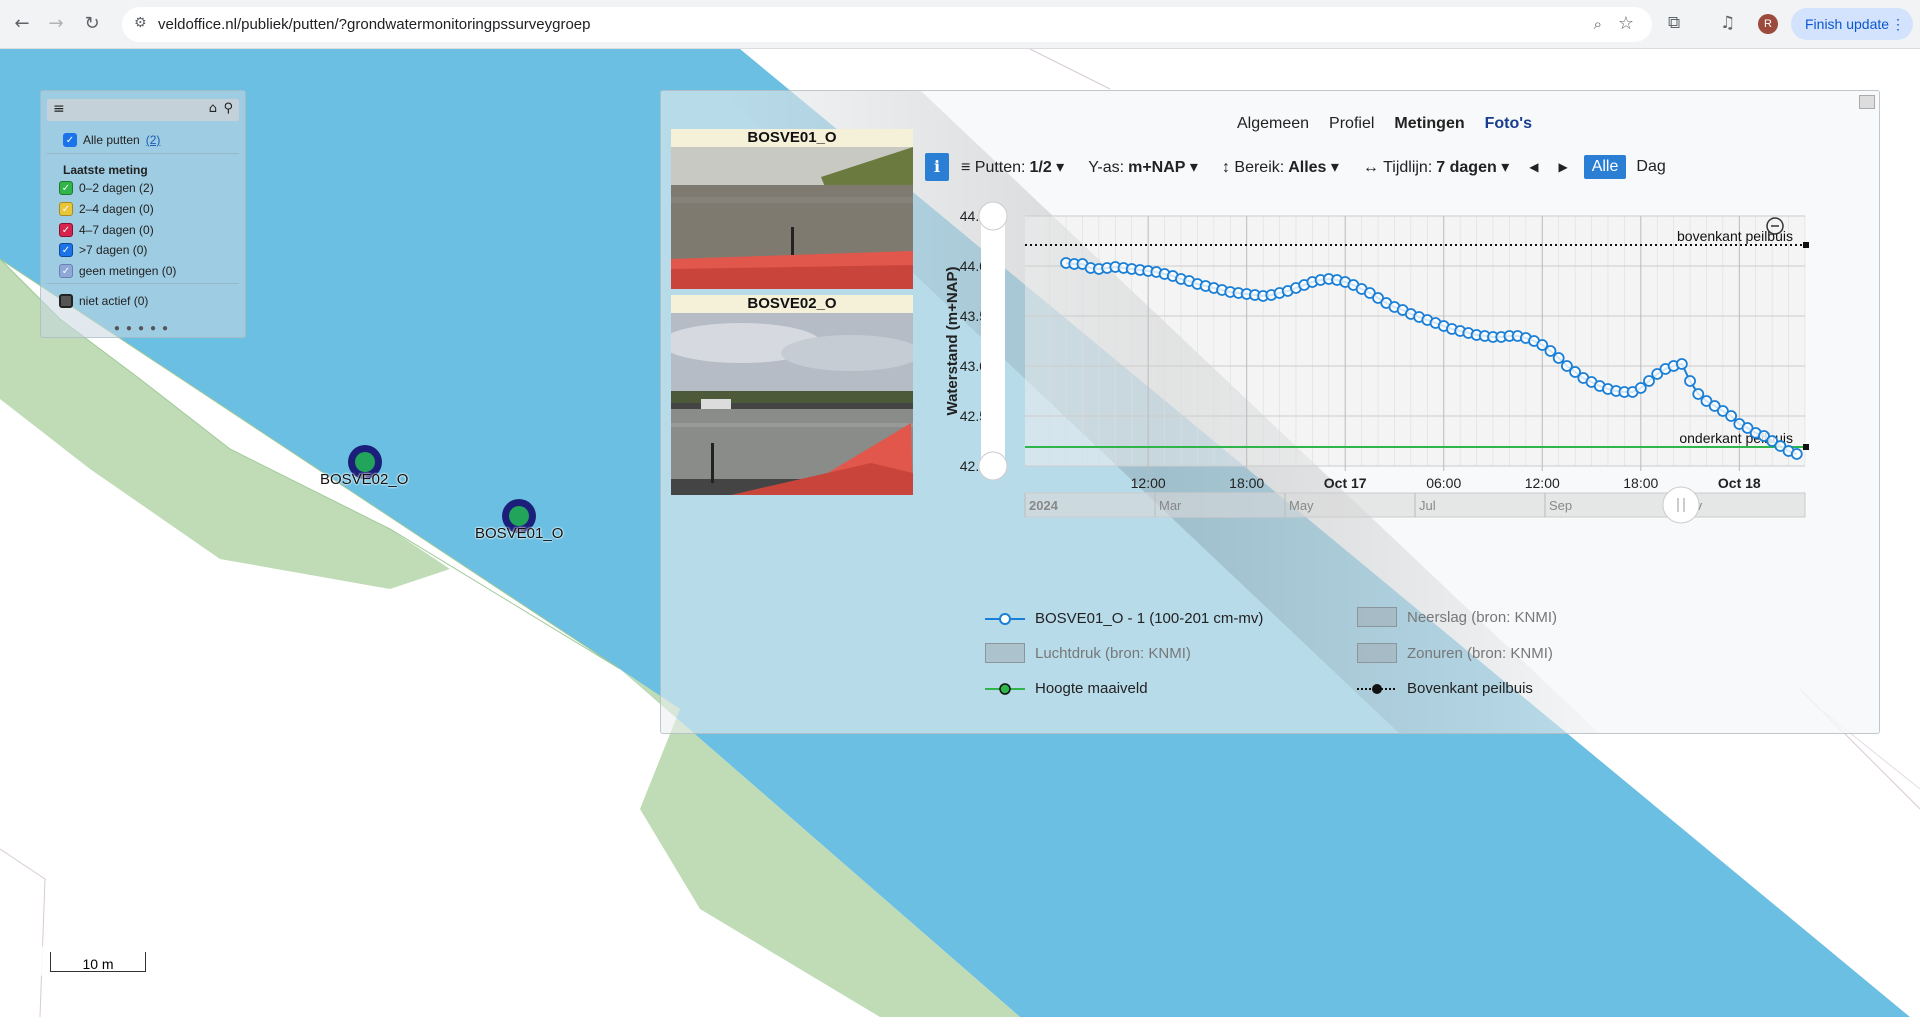  What do you see at coordinates (105, 170) in the screenshot?
I see `legend-section-title: Laatste meting` at bounding box center [105, 170].